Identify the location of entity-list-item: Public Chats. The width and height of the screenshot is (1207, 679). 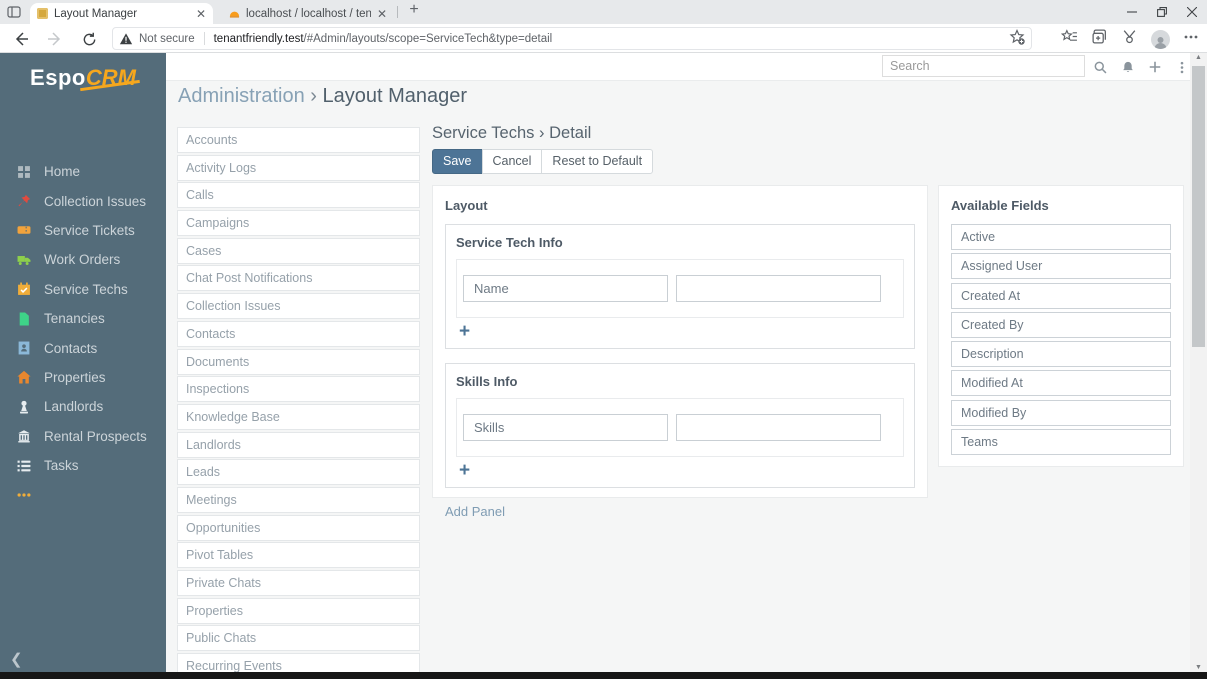
(298, 638).